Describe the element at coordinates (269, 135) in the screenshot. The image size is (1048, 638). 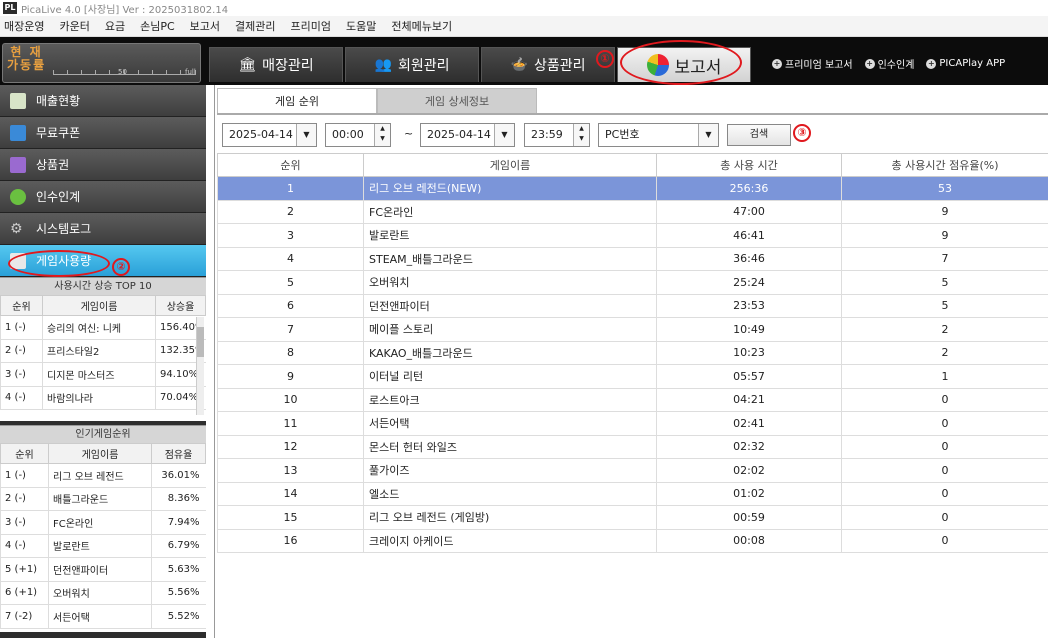
I see `start-date-picker: 2025-04-14 ▼` at that location.